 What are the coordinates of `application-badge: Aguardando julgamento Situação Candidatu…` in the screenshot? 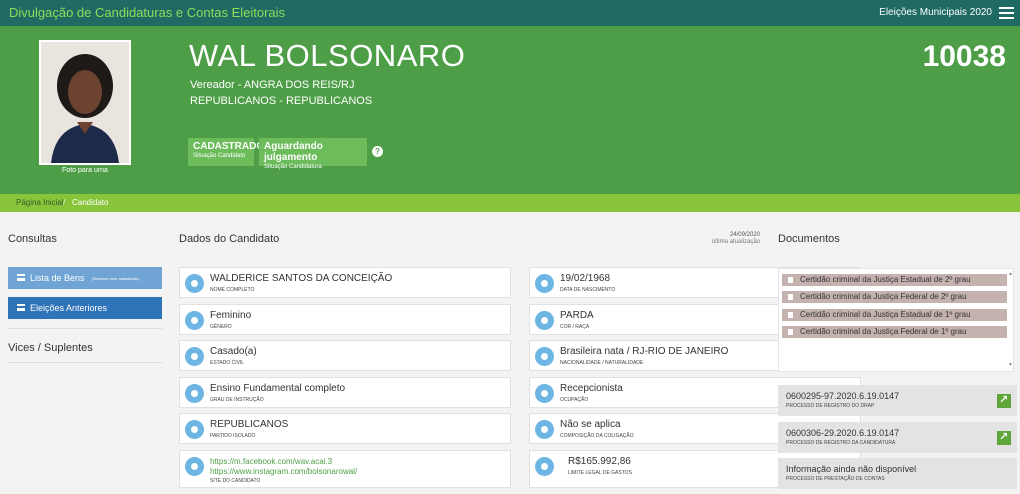 It's located at (313, 154).